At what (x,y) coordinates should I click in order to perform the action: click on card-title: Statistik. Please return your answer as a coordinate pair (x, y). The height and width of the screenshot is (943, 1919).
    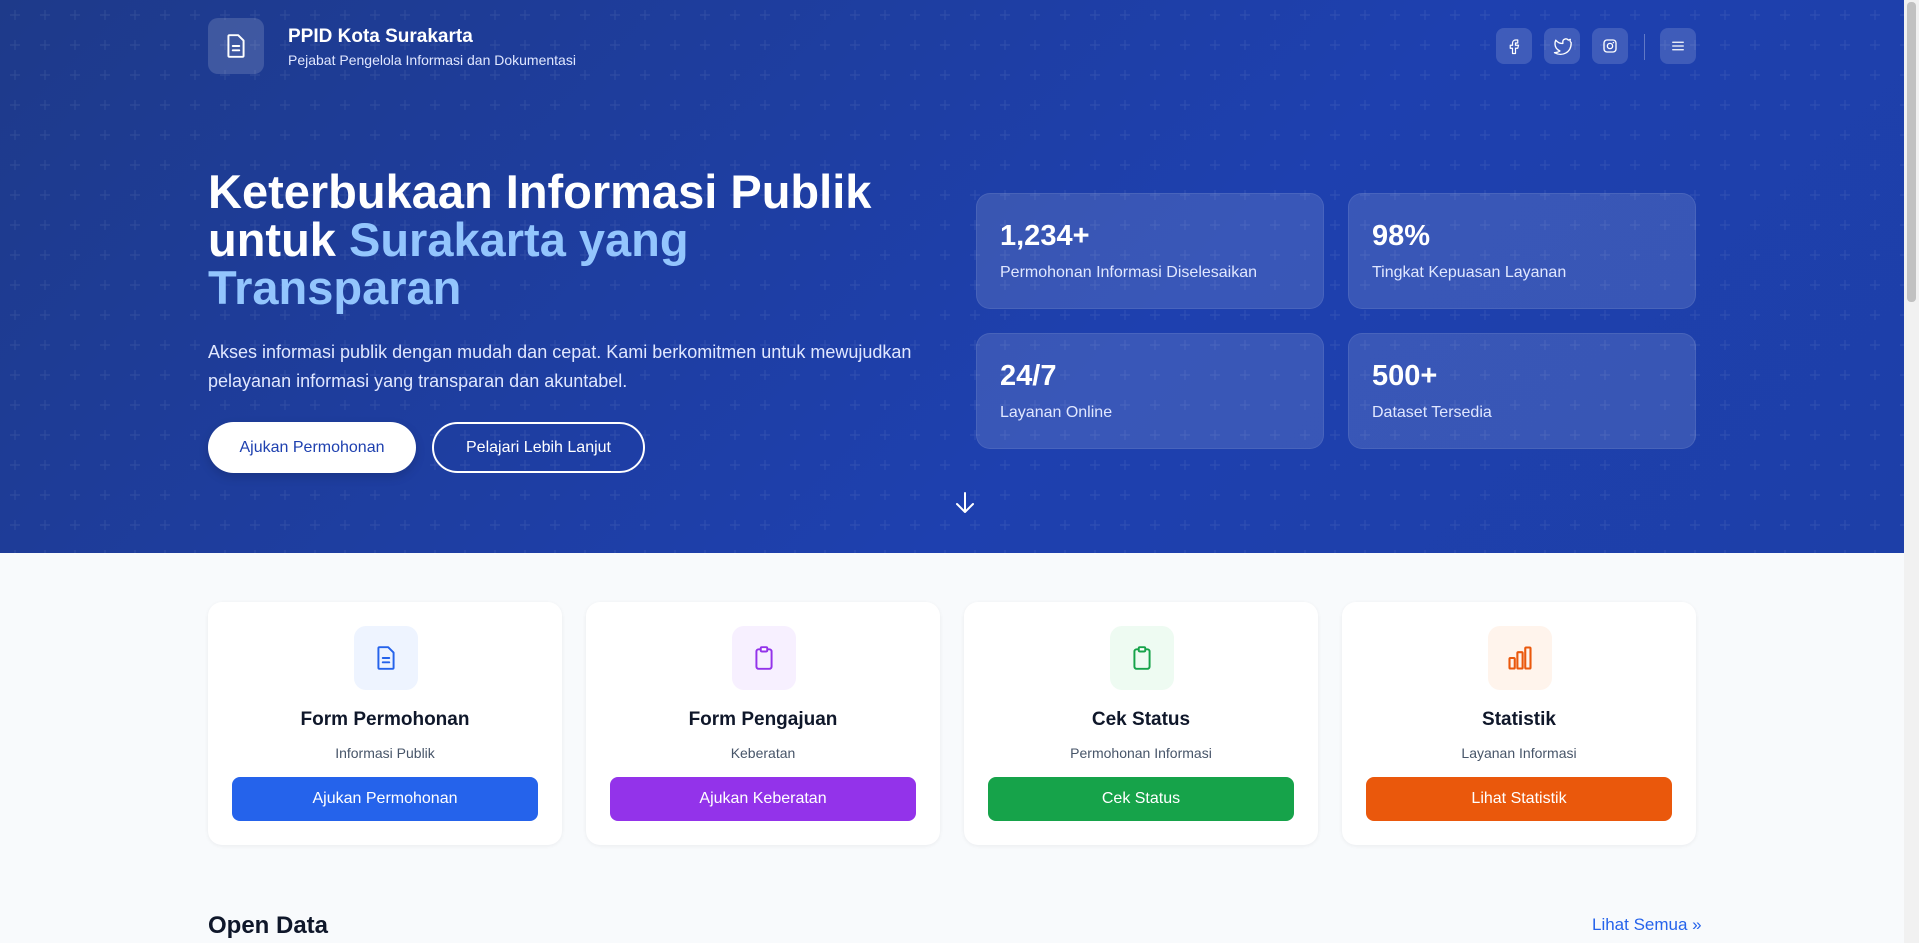
    Looking at the image, I should click on (1519, 719).